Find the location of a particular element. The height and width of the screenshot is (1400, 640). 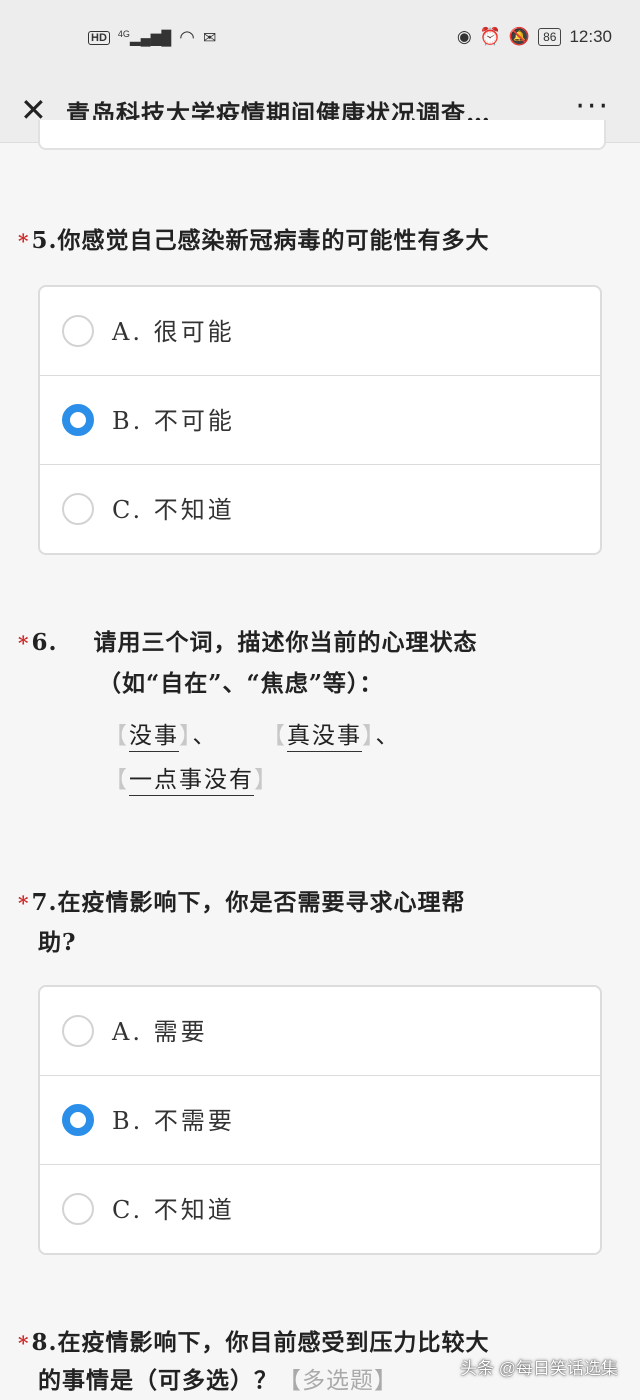

option-b: B. 不需要 is located at coordinates (320, 1120).